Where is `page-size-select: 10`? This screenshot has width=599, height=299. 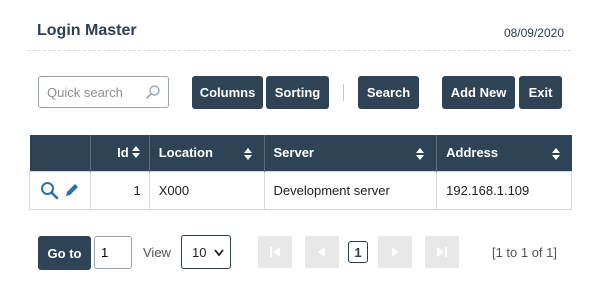
page-size-select: 10 is located at coordinates (206, 252).